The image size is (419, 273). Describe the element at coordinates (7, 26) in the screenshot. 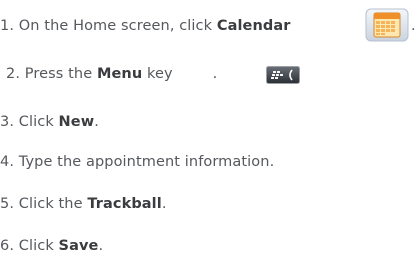

I see `step-number: 1.` at that location.